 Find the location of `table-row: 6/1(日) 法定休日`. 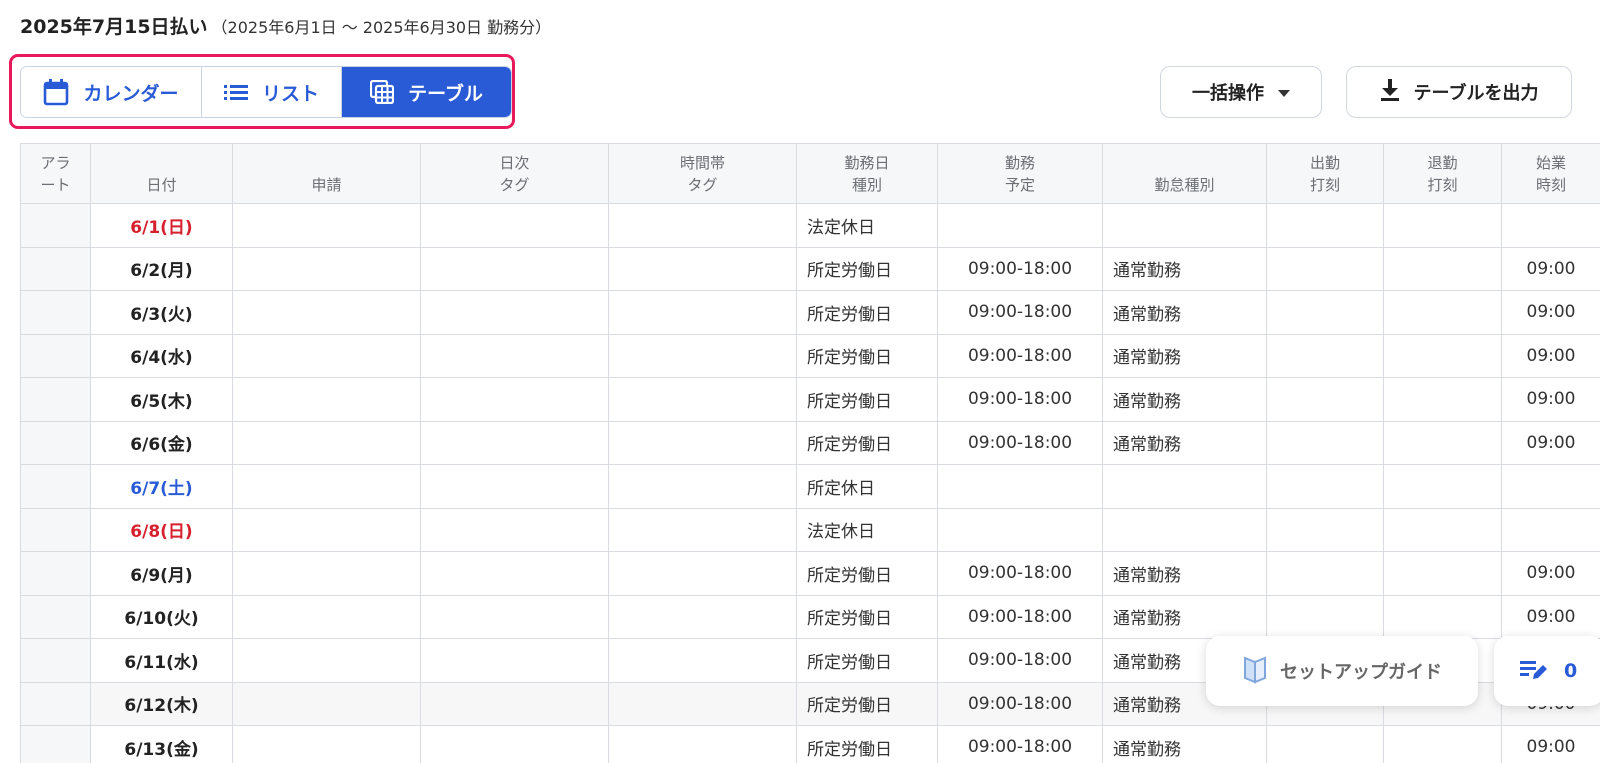

table-row: 6/1(日) 法定休日 is located at coordinates (810, 225).